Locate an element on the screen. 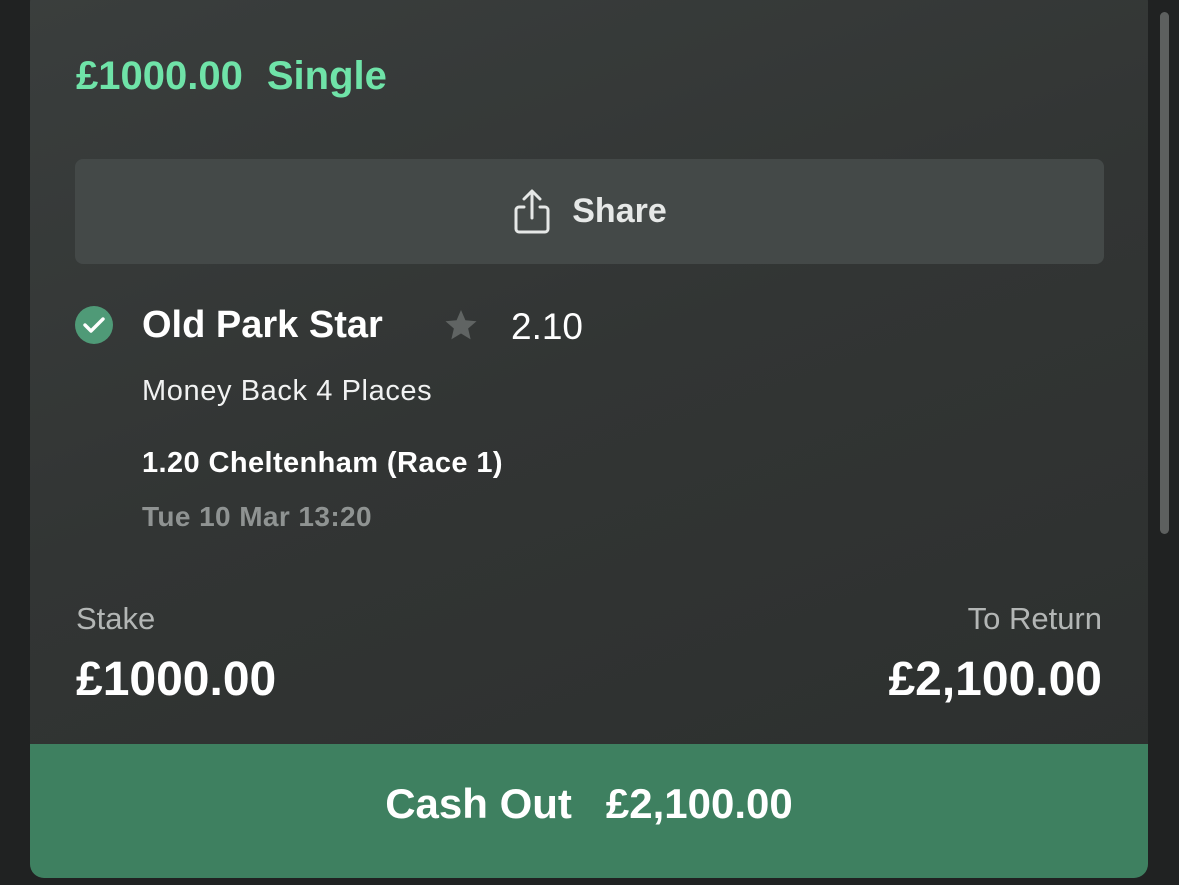 This screenshot has height=885, width=1179. star-icon is located at coordinates (461, 325).